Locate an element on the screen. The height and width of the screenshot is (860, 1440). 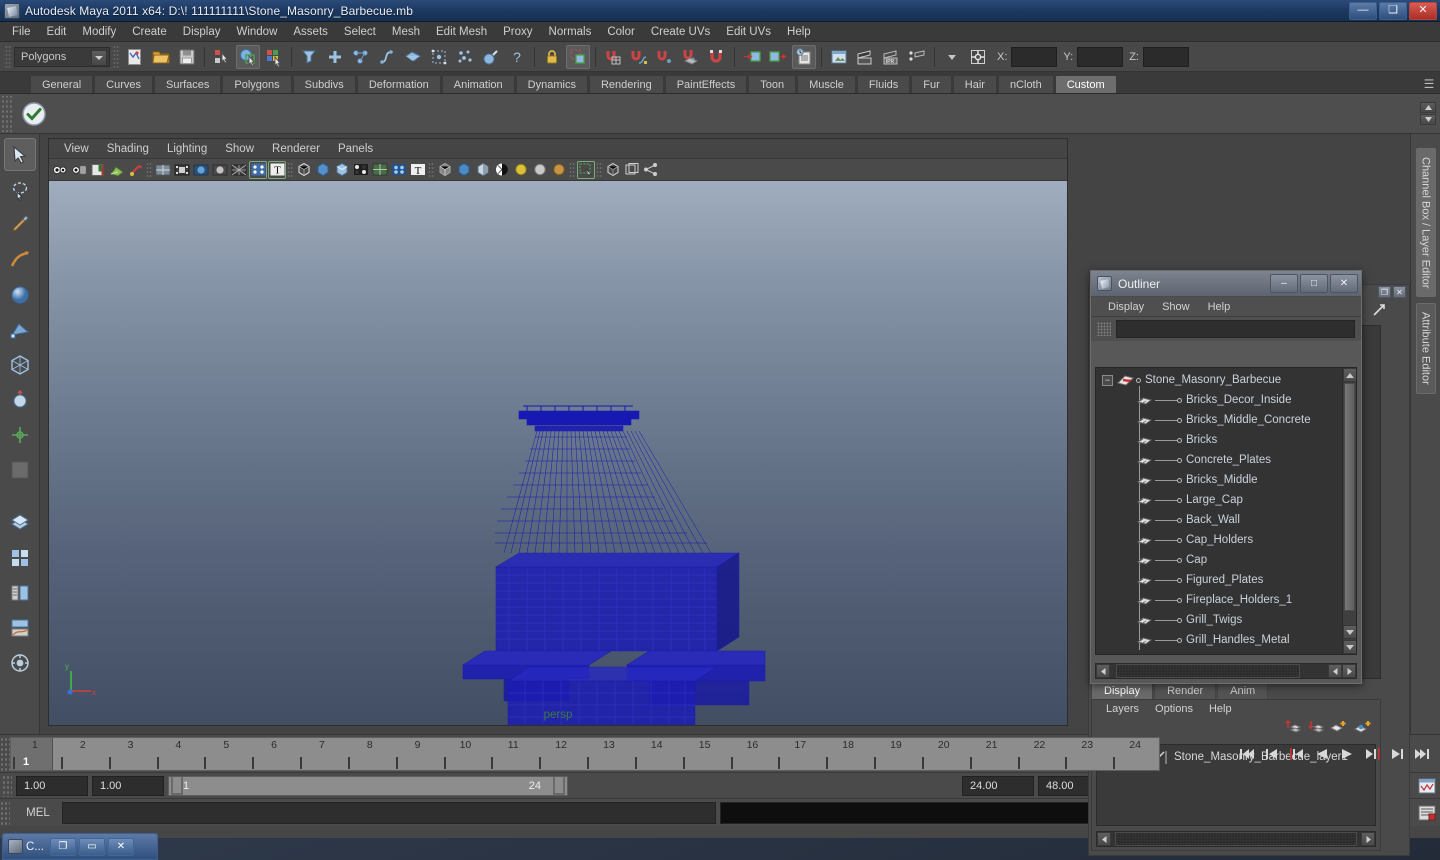
isolate-select-icon is located at coordinates (502, 170).